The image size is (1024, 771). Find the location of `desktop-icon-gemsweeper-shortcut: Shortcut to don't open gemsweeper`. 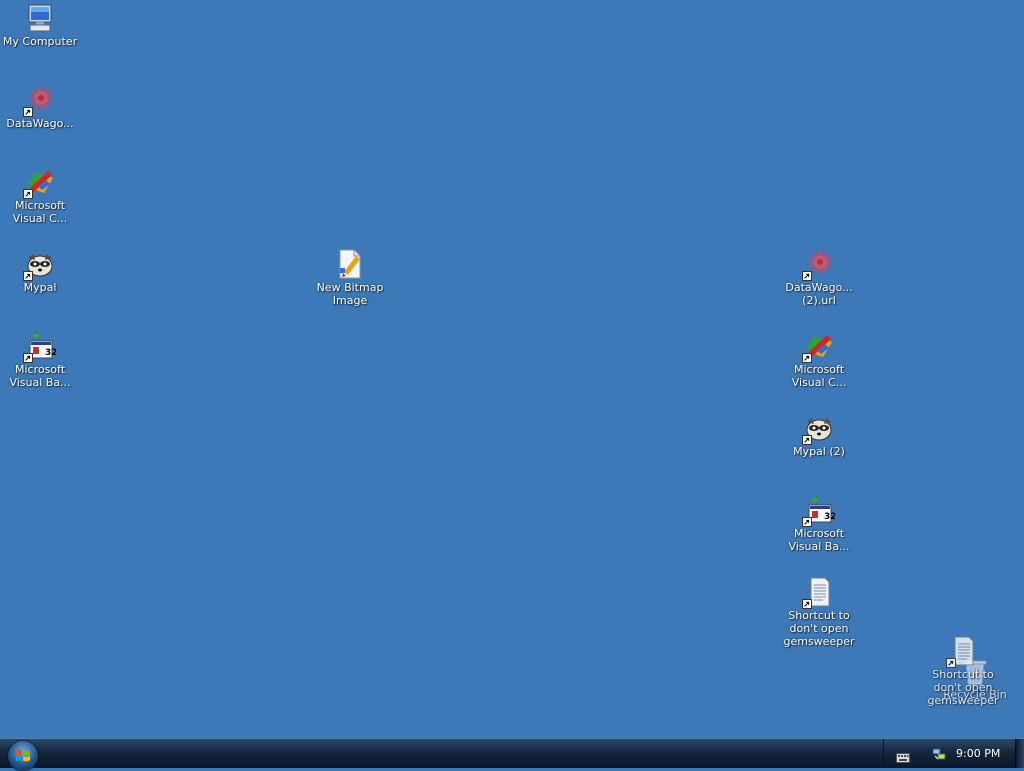

desktop-icon-gemsweeper-shortcut: Shortcut to don't open gemsweeper is located at coordinates (819, 612).